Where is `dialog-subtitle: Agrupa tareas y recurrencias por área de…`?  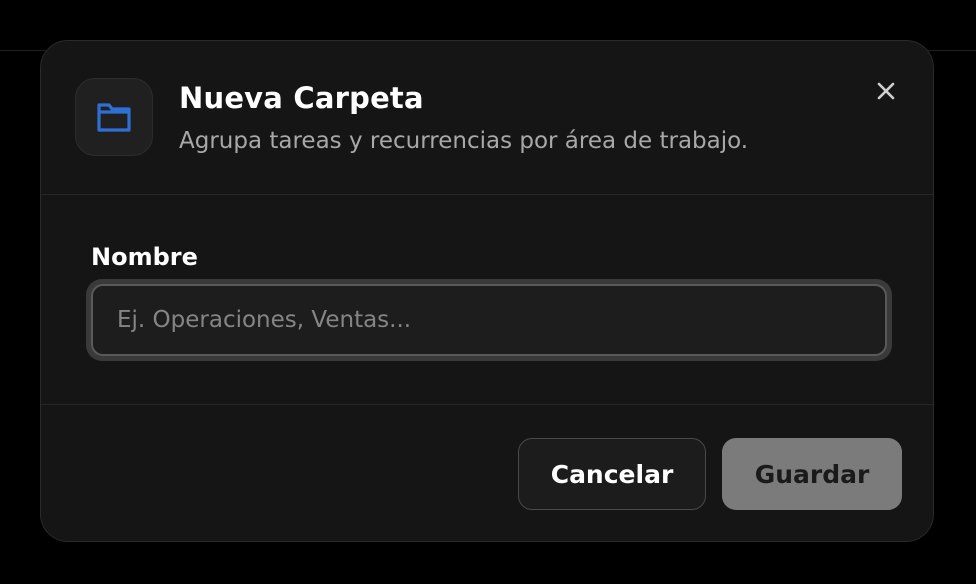 dialog-subtitle: Agrupa tareas y recurrencias por área de… is located at coordinates (464, 141).